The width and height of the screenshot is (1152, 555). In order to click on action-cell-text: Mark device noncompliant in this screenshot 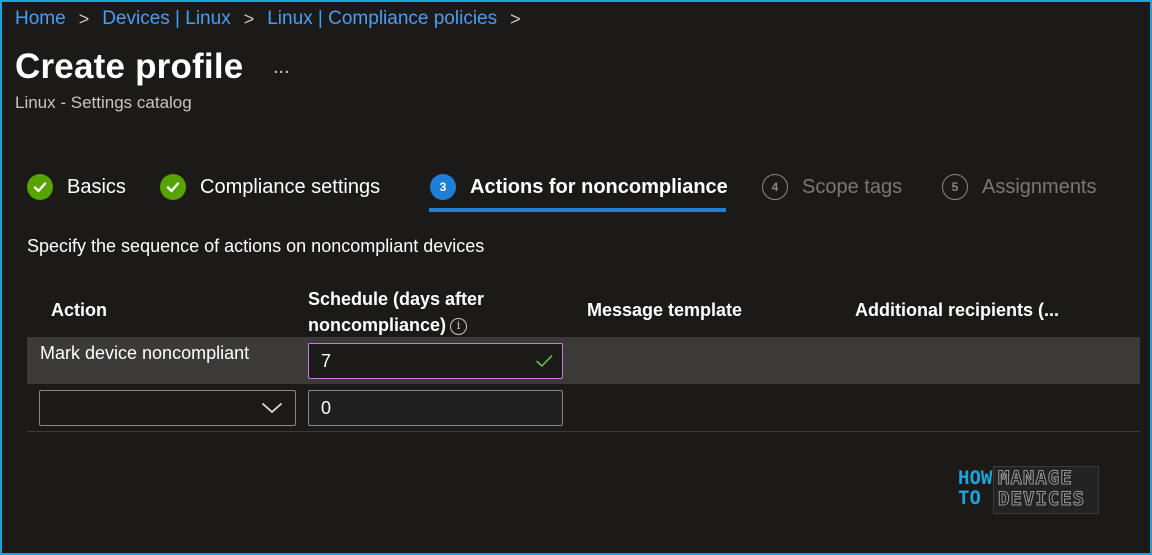, I will do `click(145, 353)`.